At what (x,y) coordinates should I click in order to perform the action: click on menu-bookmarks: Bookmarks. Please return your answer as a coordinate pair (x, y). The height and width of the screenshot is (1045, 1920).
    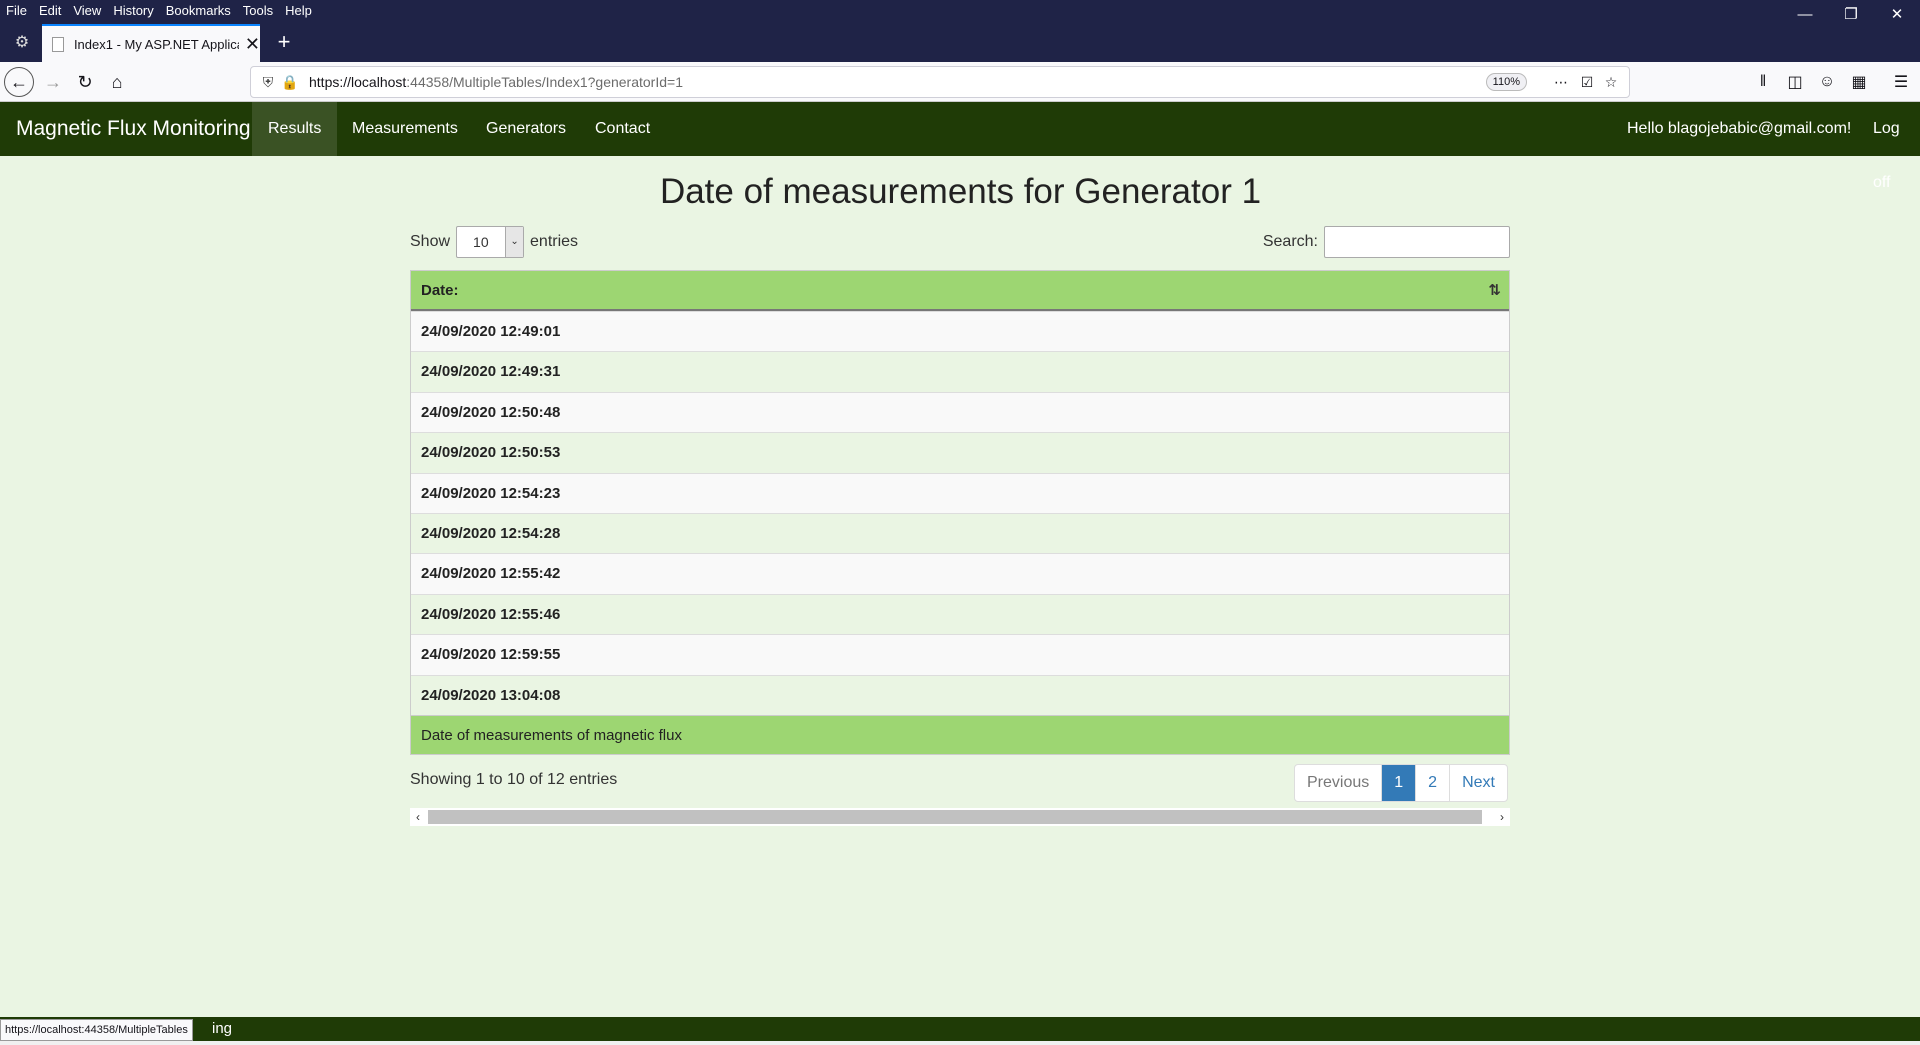
    Looking at the image, I should click on (198, 10).